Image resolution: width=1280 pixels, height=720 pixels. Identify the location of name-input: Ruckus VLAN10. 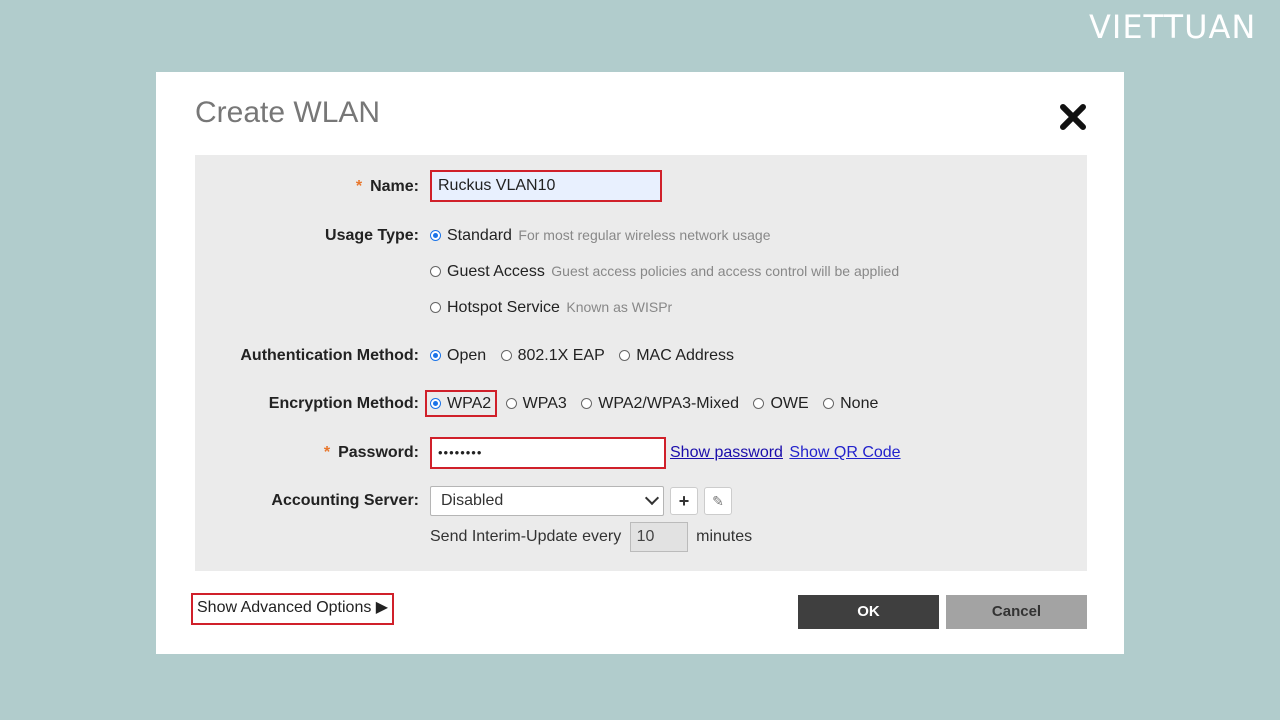
(546, 186).